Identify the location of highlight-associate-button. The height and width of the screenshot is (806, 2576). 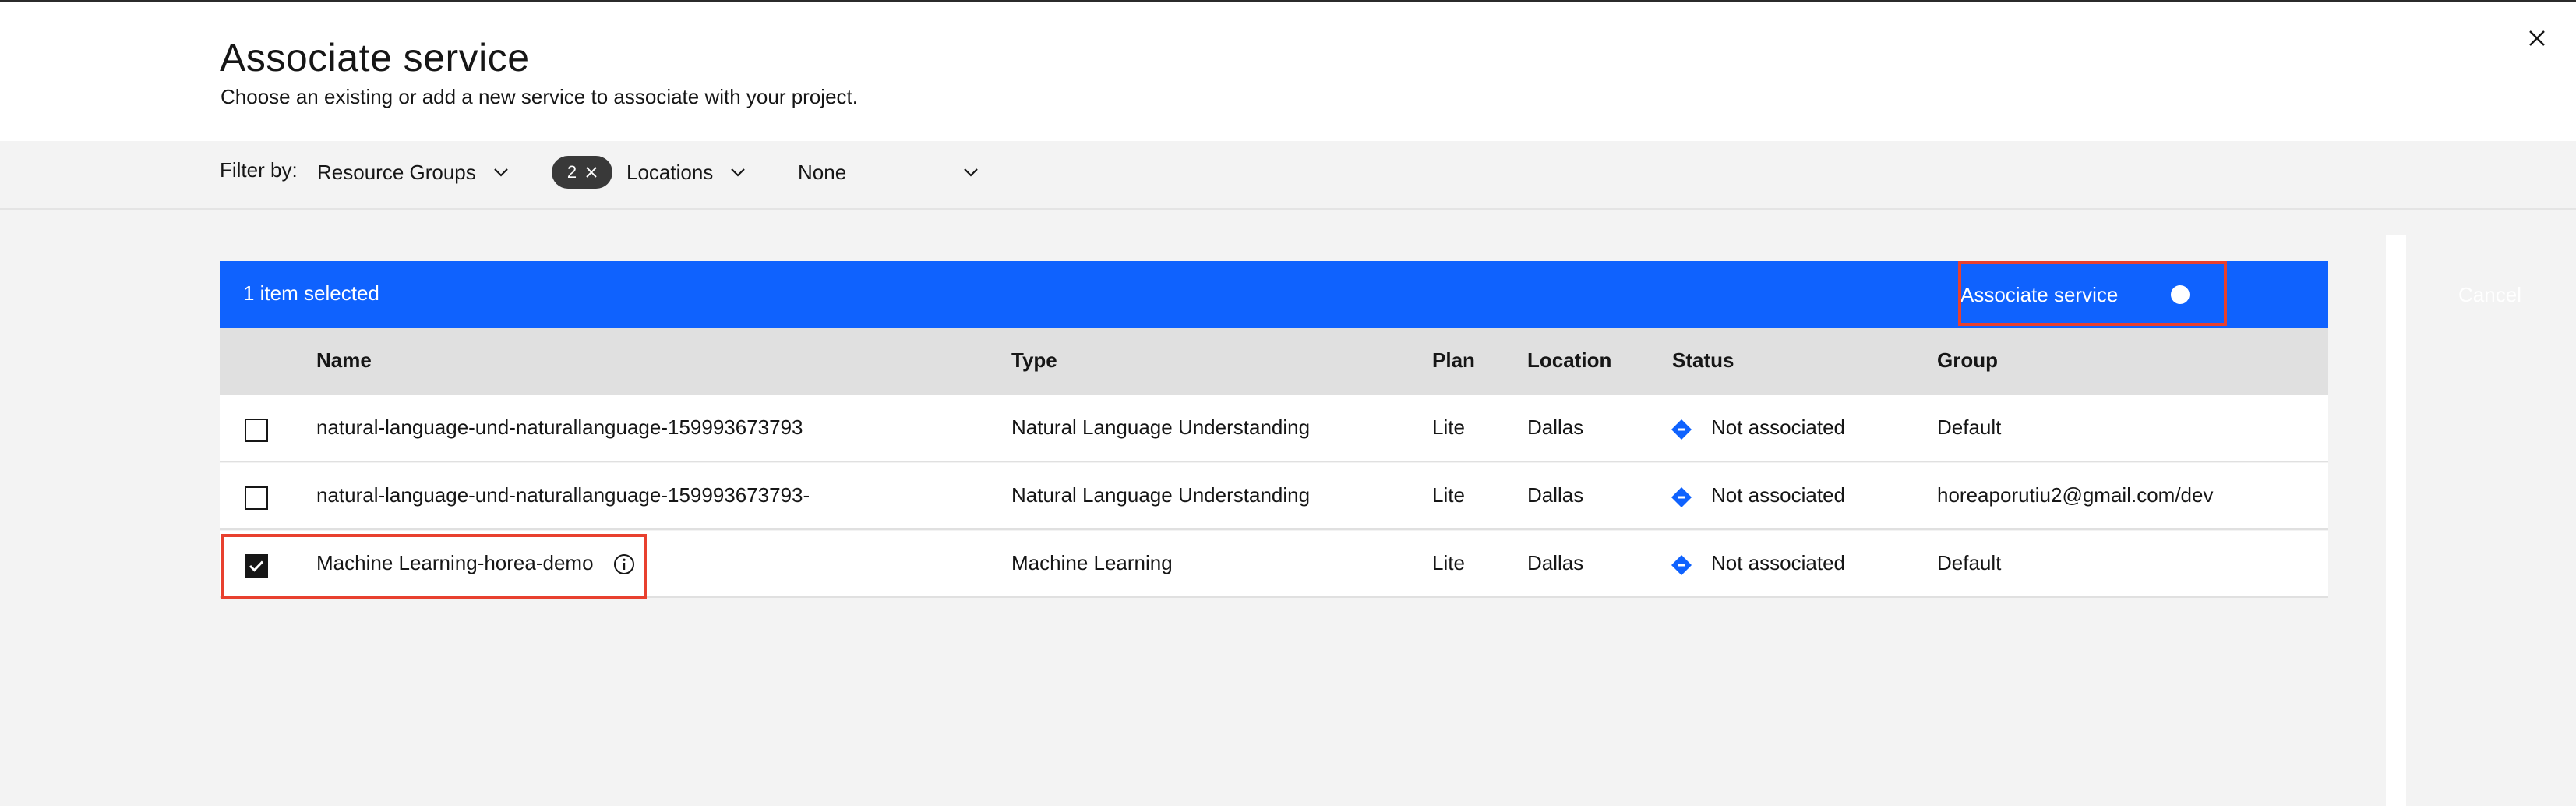
(2092, 293).